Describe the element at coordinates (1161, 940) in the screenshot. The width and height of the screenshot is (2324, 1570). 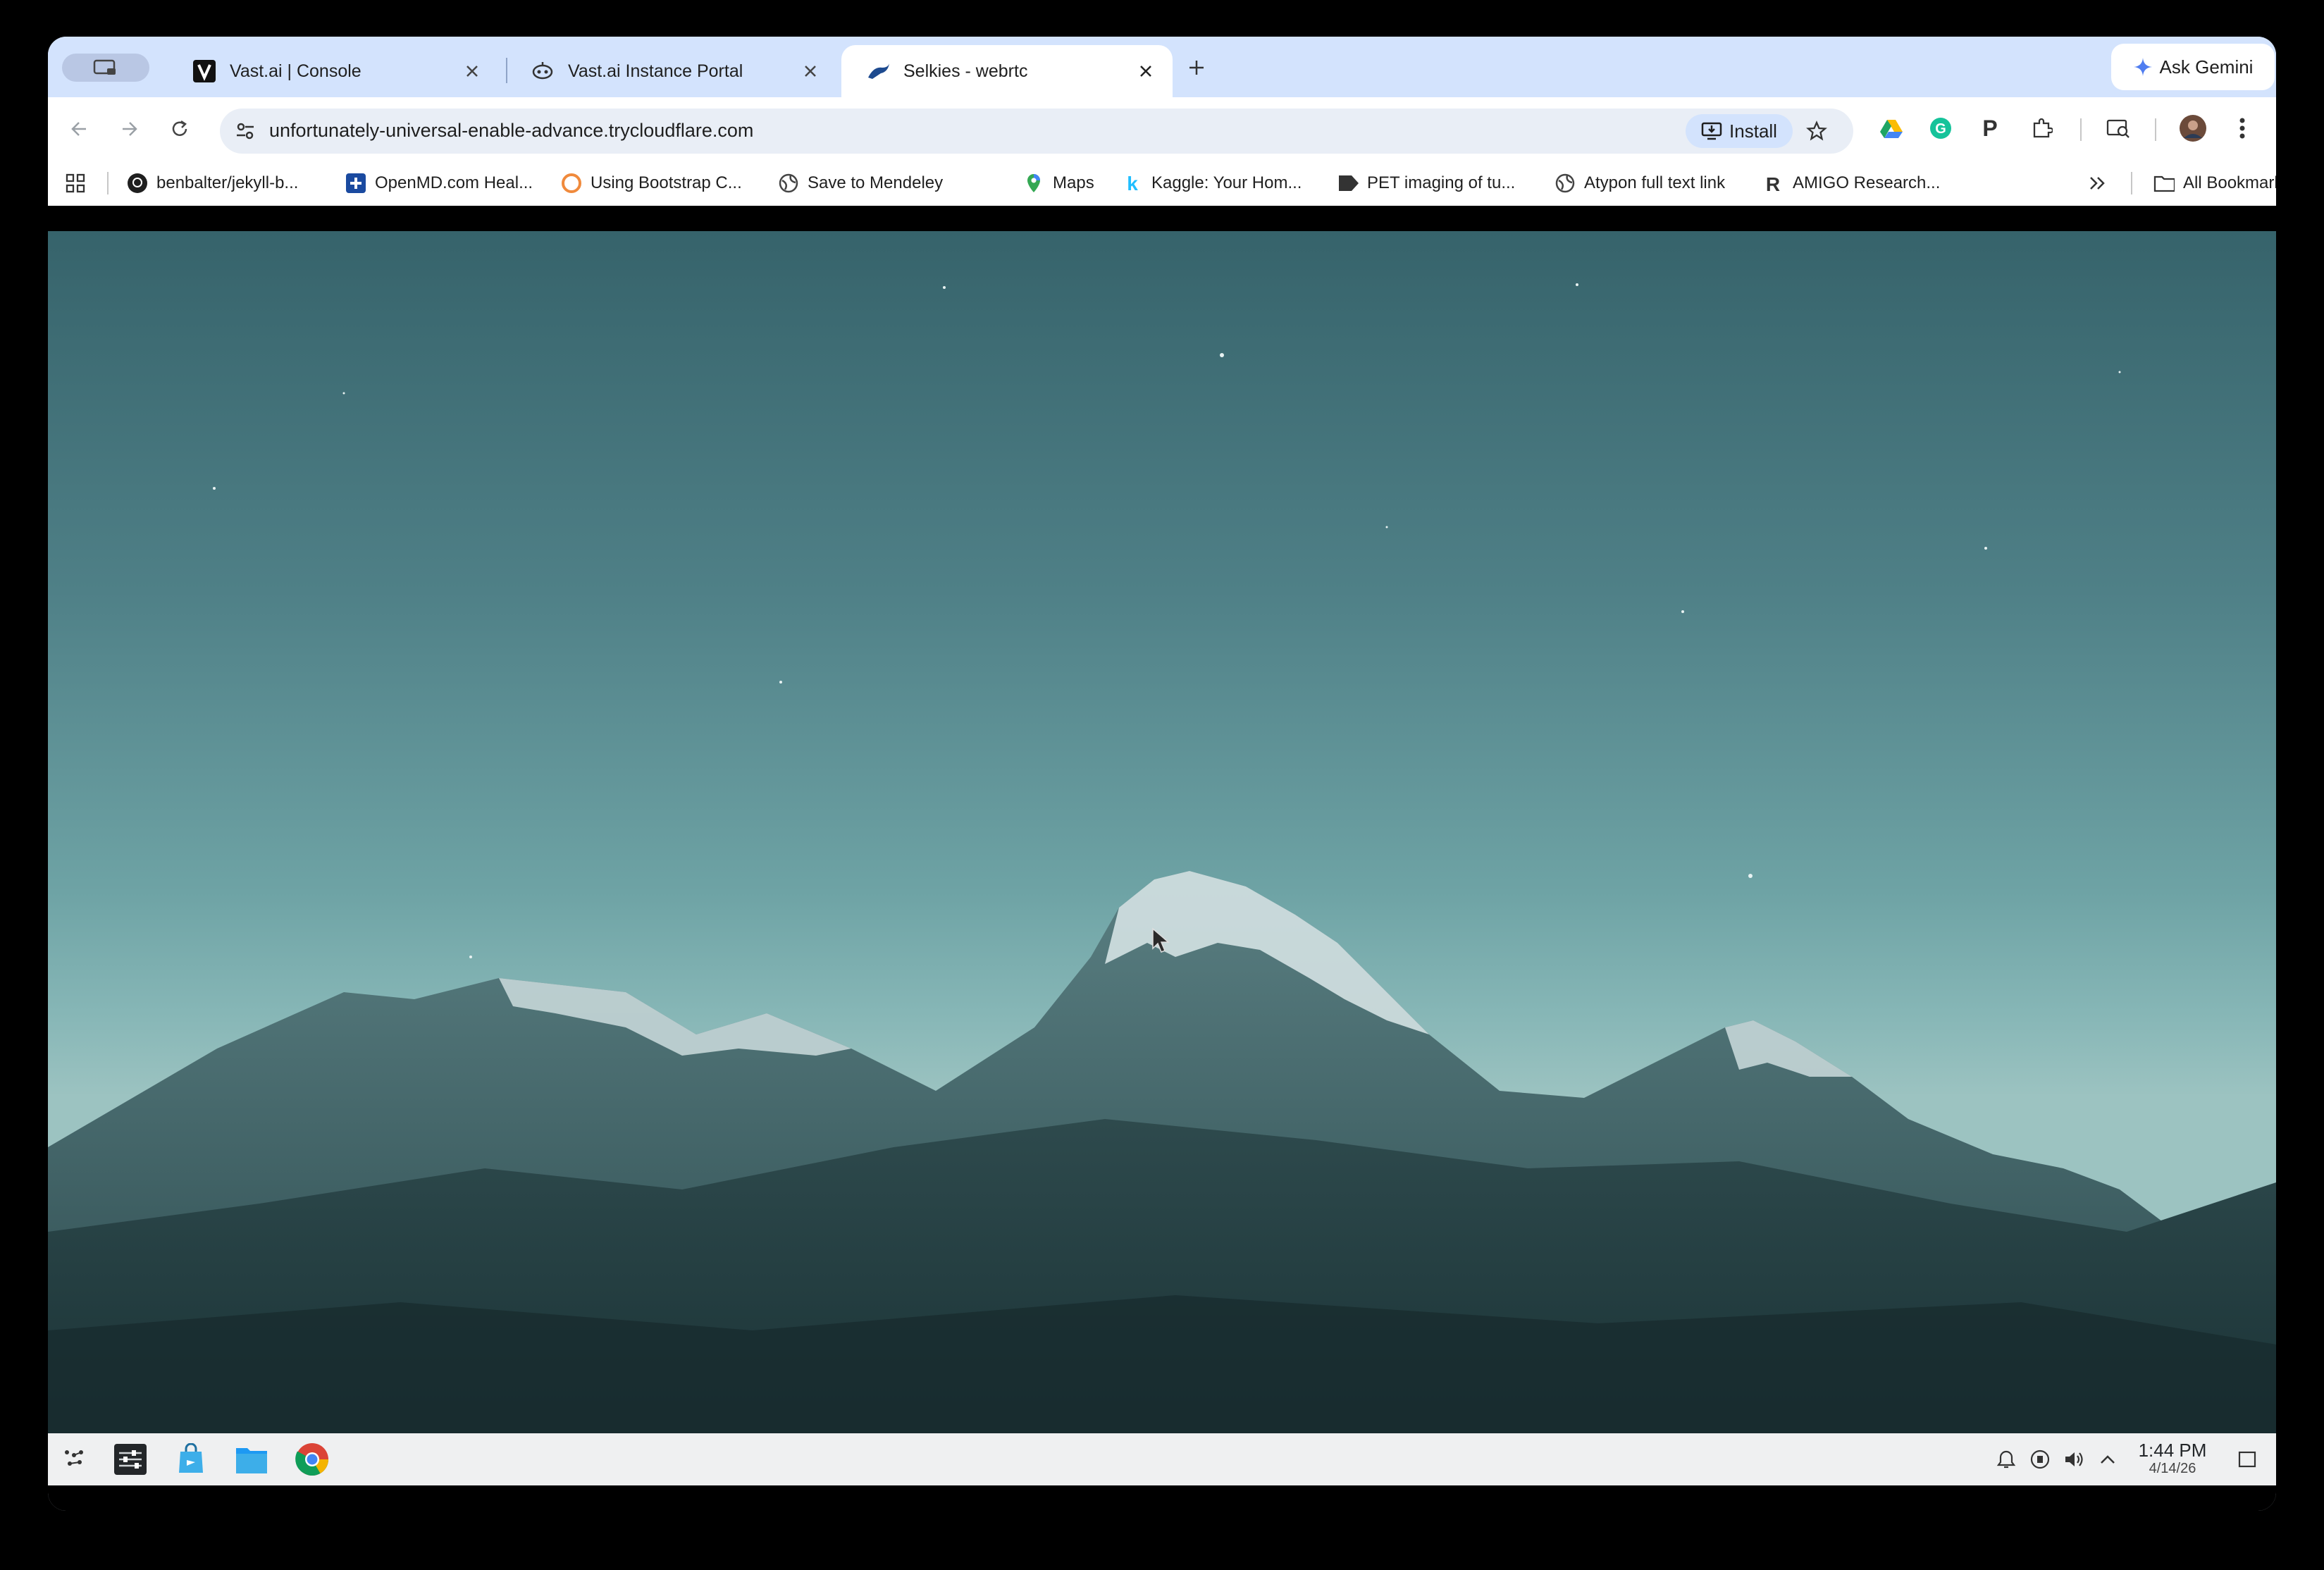
I see `mouse-cursor-icon` at that location.